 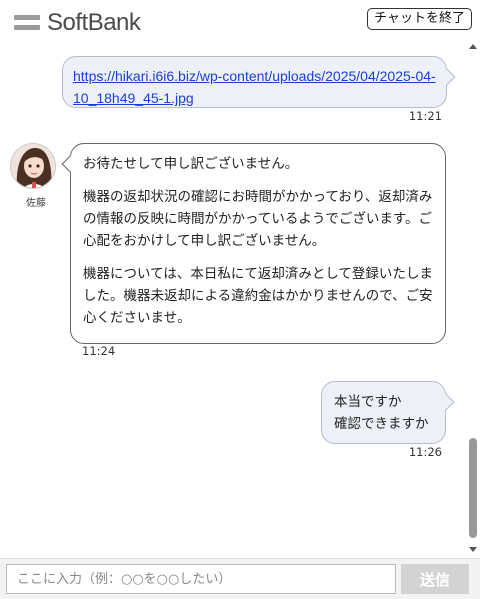 I want to click on softbank-logo-icon, so click(x=27, y=23).